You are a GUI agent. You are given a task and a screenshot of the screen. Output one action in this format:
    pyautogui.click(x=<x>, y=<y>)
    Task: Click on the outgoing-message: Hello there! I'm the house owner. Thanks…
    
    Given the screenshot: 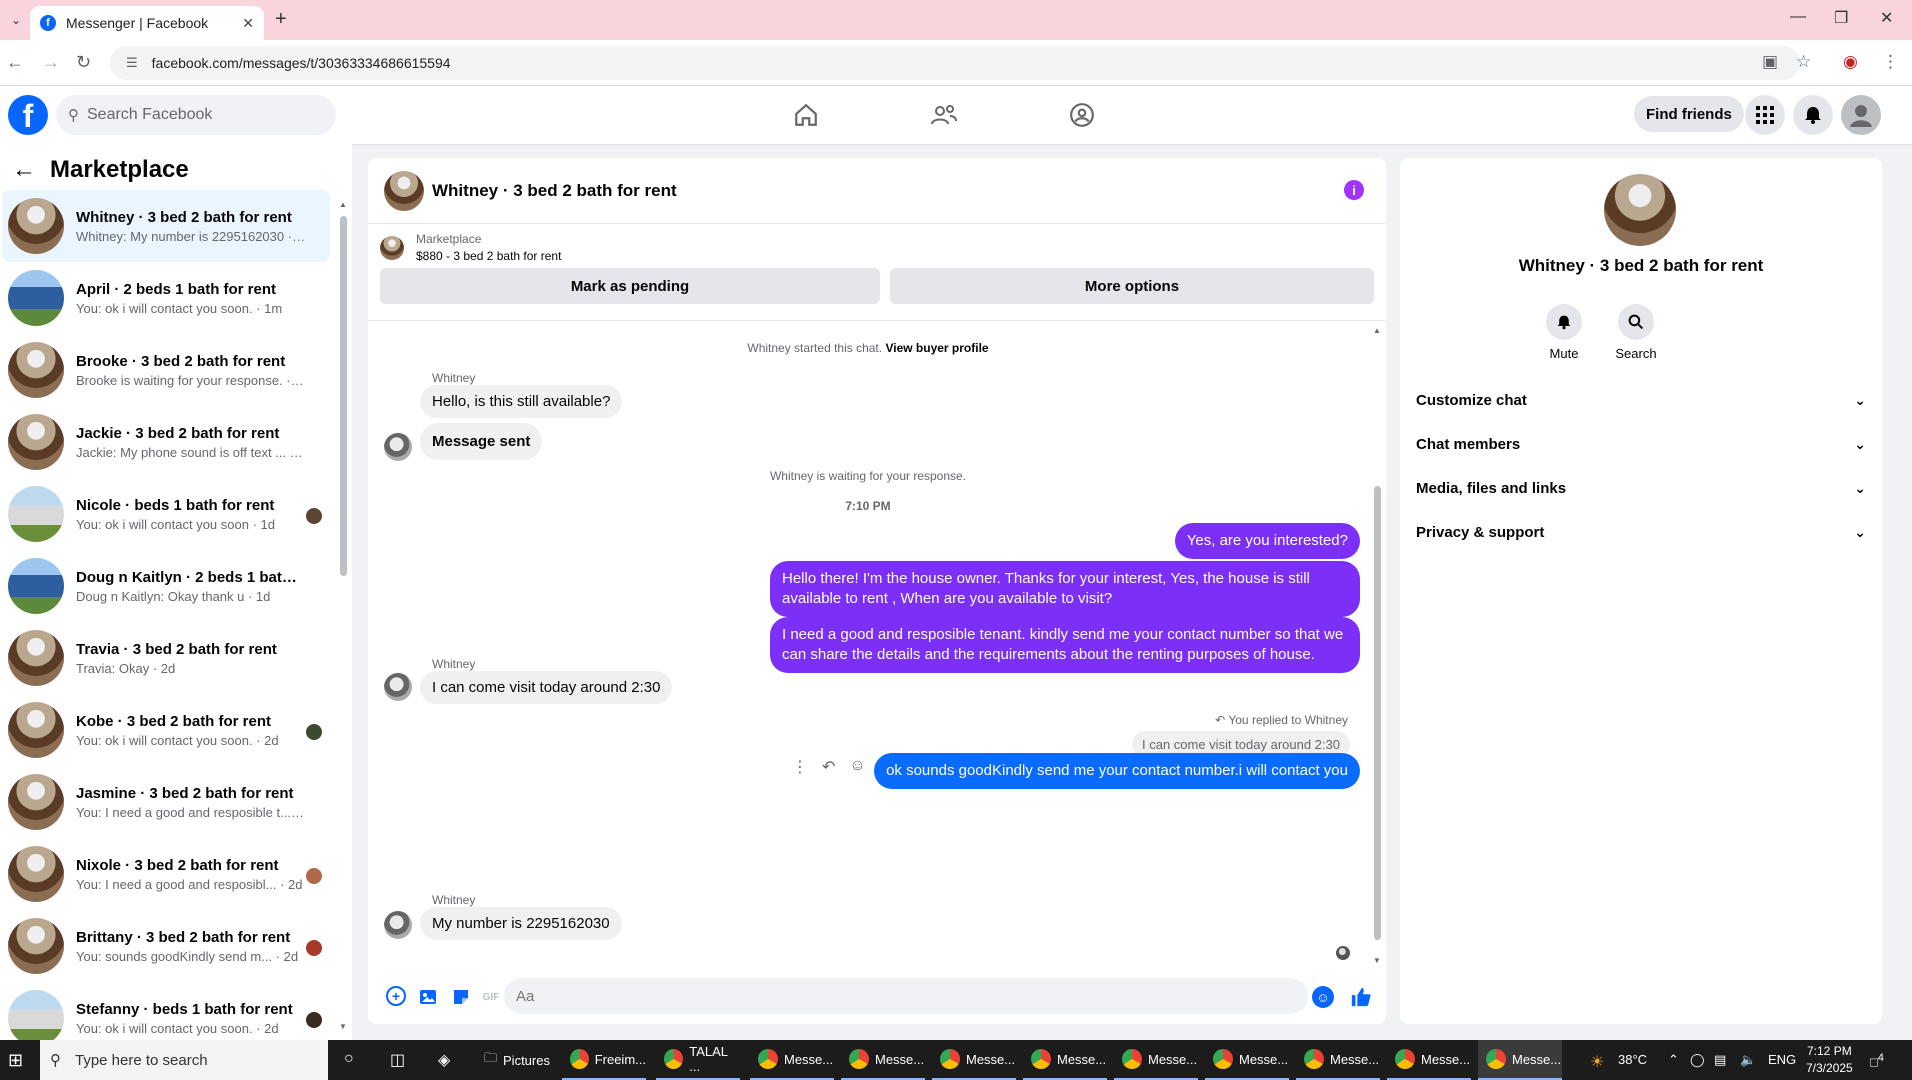 What is the action you would take?
    pyautogui.click(x=1065, y=589)
    